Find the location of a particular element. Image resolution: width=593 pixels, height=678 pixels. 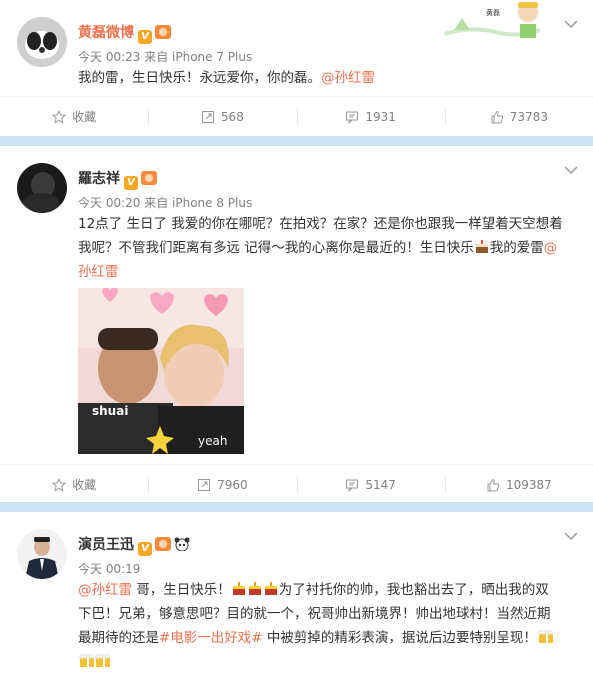

photo-image is located at coordinates (161, 371).